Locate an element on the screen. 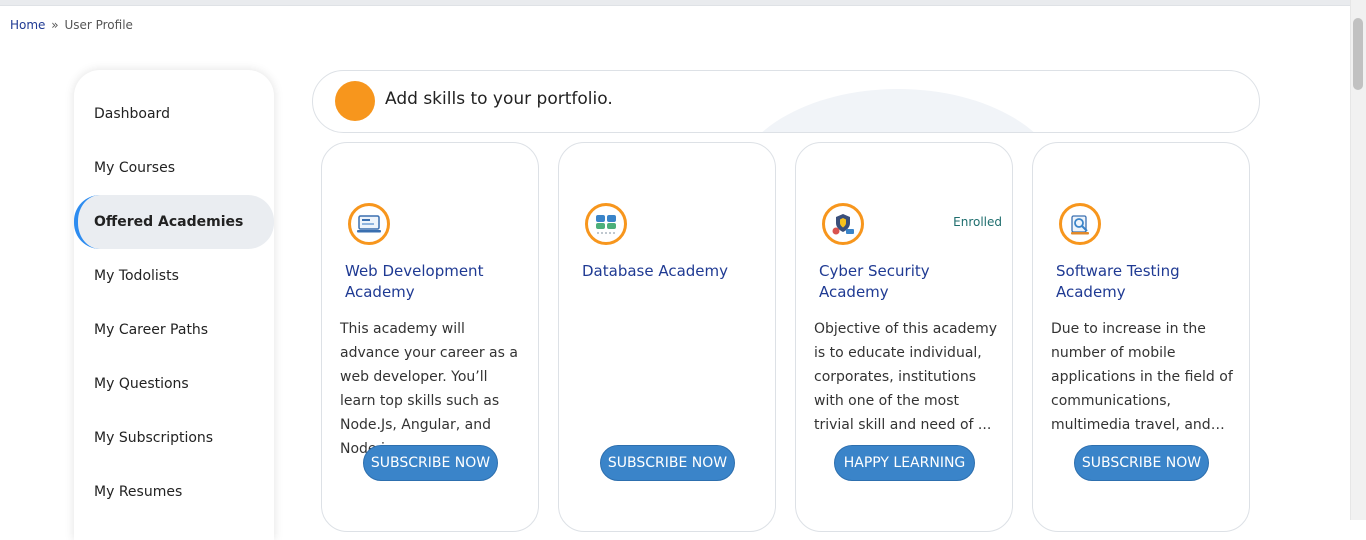  sidebar-item-my-career-paths: My Career Paths is located at coordinates (174, 330).